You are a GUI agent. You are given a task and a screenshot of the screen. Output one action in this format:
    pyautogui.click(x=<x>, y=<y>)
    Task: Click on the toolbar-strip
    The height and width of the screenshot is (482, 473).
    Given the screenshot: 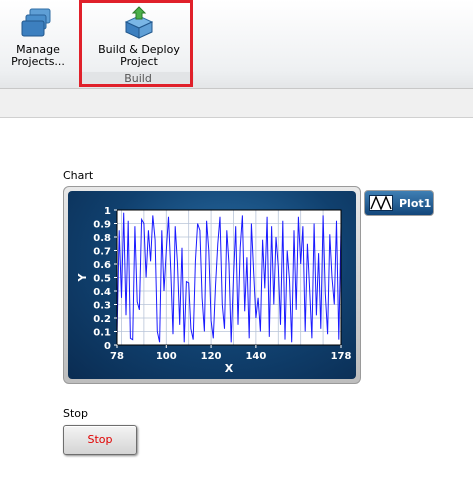 What is the action you would take?
    pyautogui.click(x=236, y=103)
    